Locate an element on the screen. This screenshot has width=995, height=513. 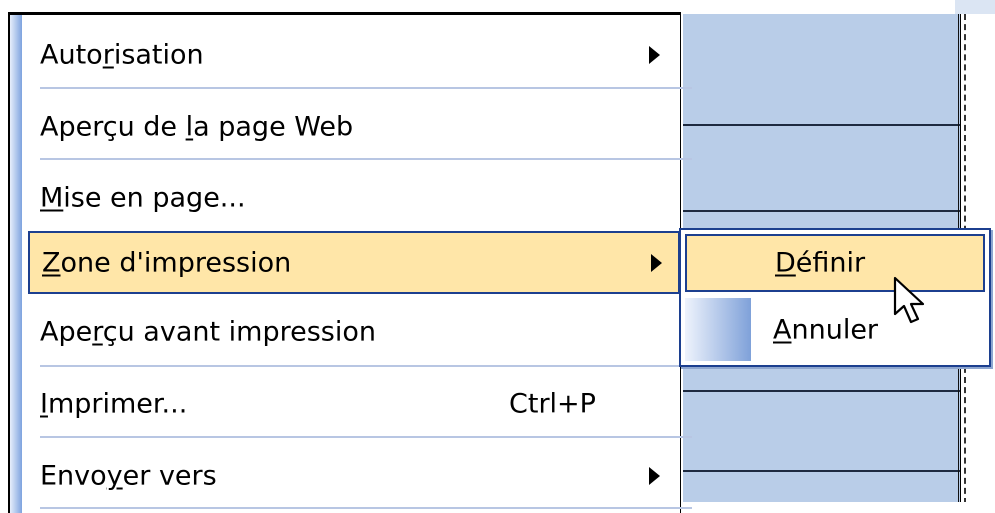
menu-item-imprimer: Imprimer... Ctrl+P is located at coordinates (354, 403).